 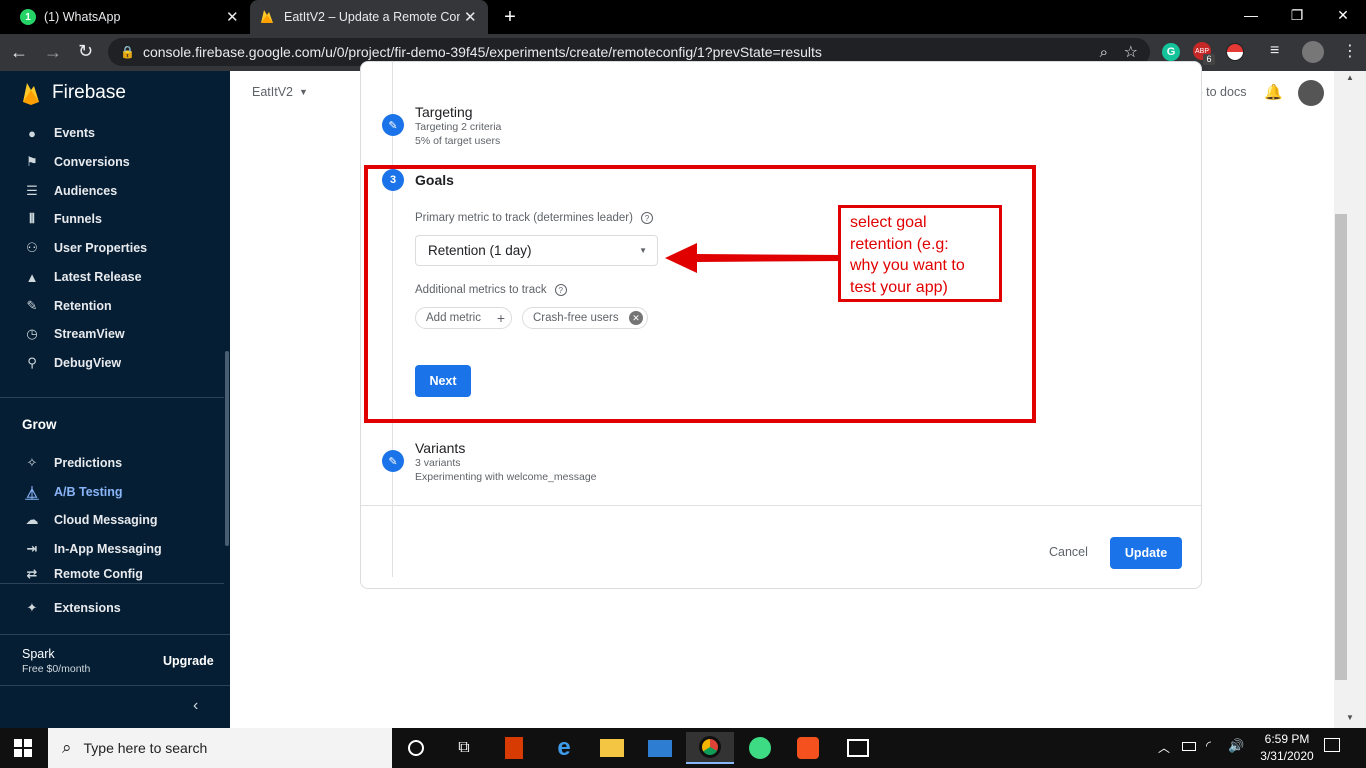 What do you see at coordinates (115, 334) in the screenshot?
I see `sidebar-item-streamview: ◷ StreamView` at bounding box center [115, 334].